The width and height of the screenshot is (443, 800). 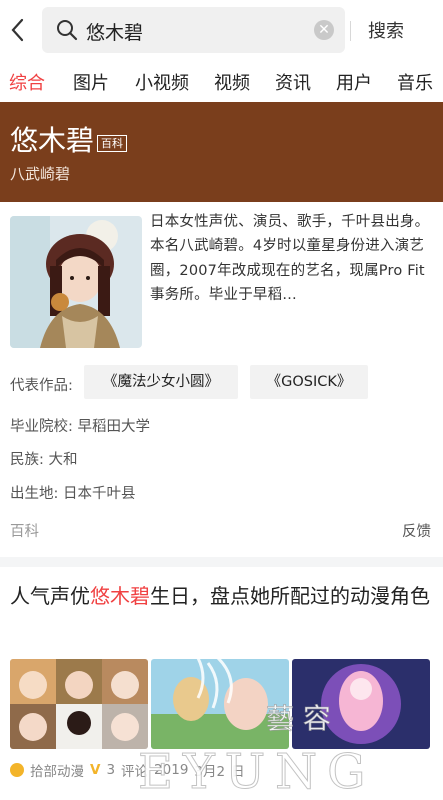 I want to click on source-avatar-icon, so click(x=17, y=770).